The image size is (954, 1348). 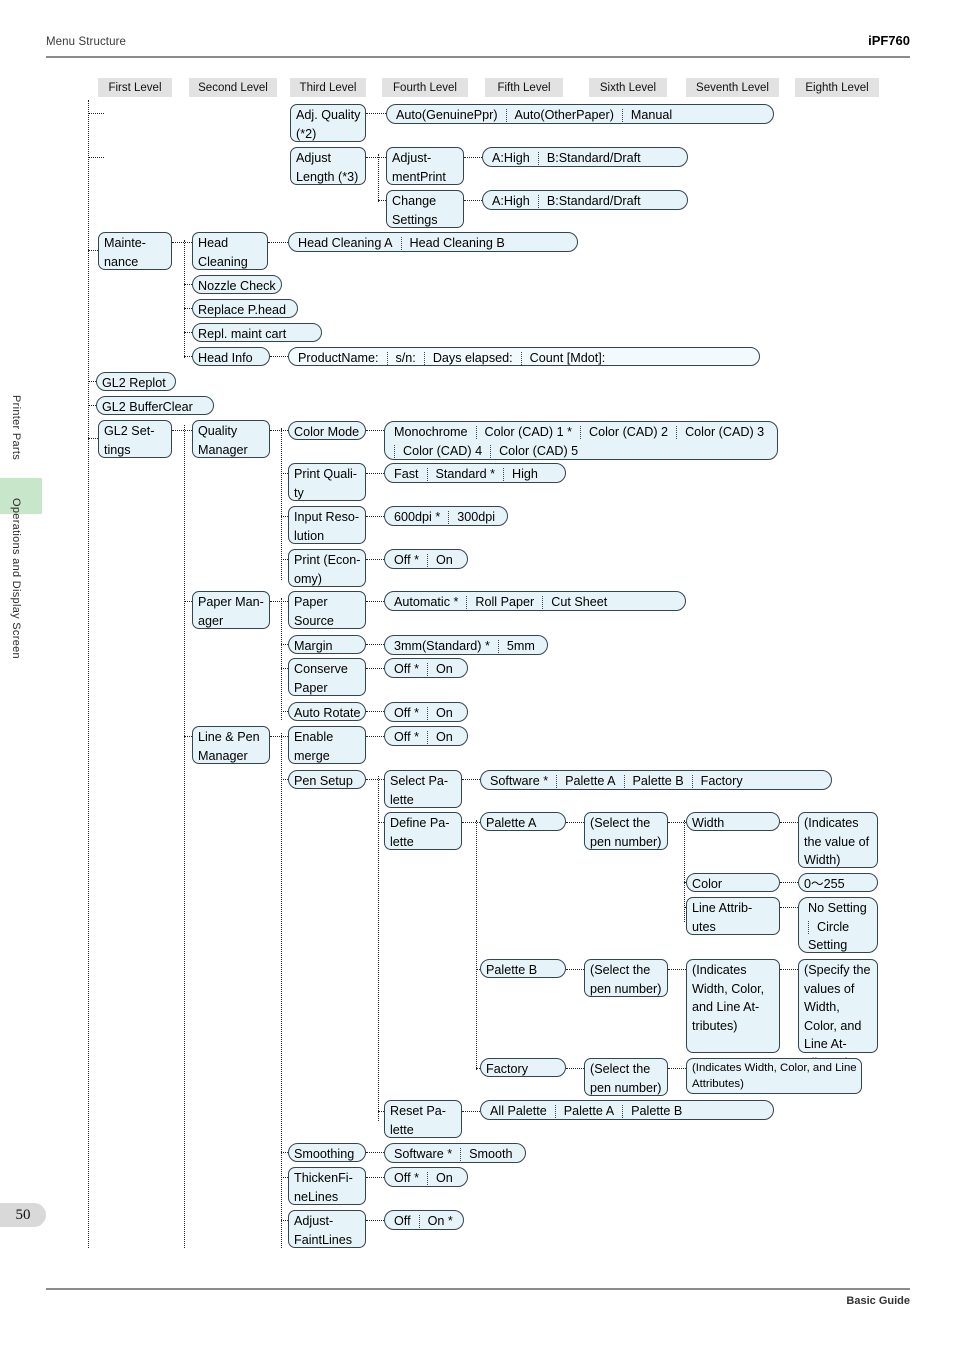 What do you see at coordinates (476, 517) in the screenshot?
I see `option: 300dpi` at bounding box center [476, 517].